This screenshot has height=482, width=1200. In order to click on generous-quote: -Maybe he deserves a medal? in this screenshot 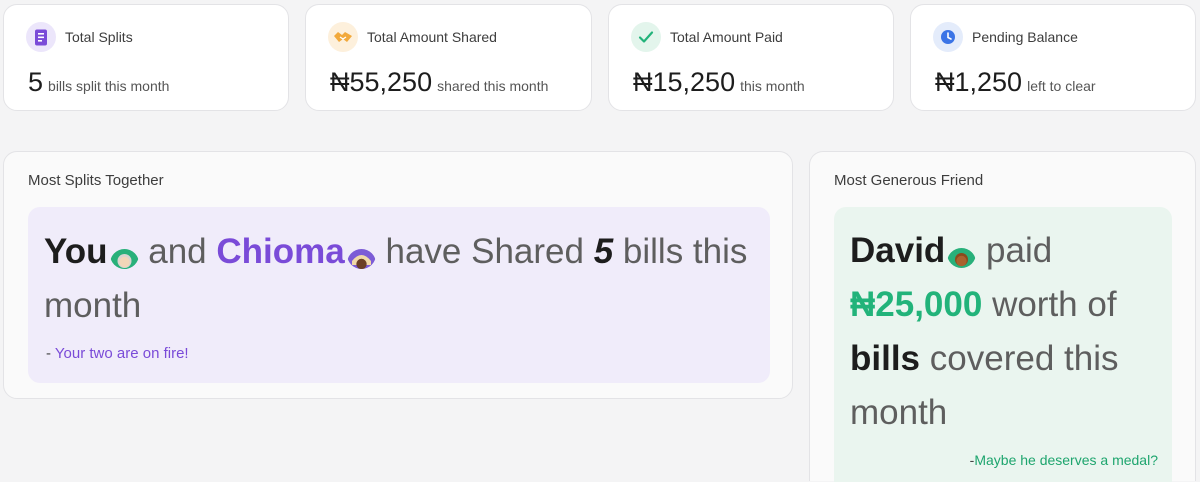, I will do `click(1064, 460)`.